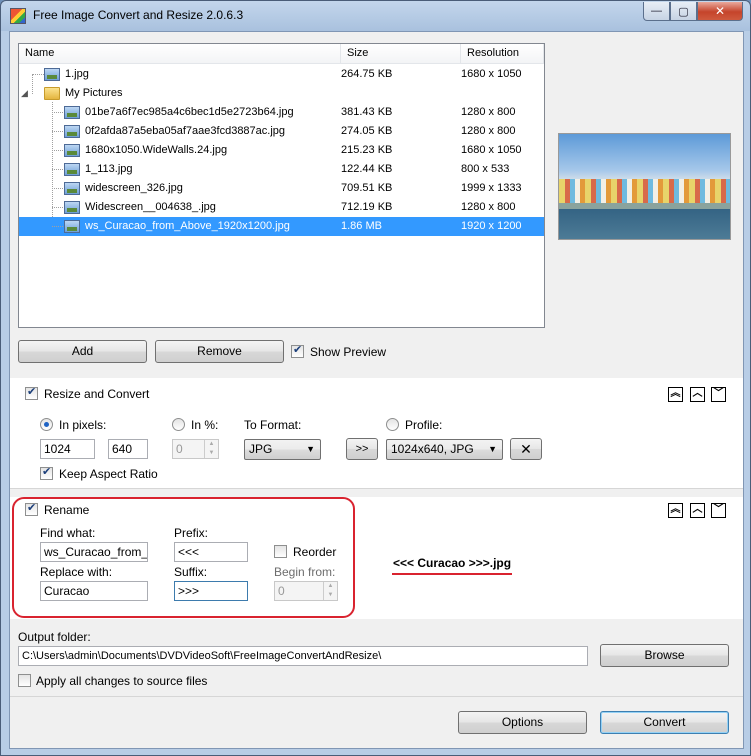 The image size is (751, 756). Describe the element at coordinates (187, 226) in the screenshot. I see `file-name: ws_Curacao_from_Above_1920x1200.jpg` at that location.